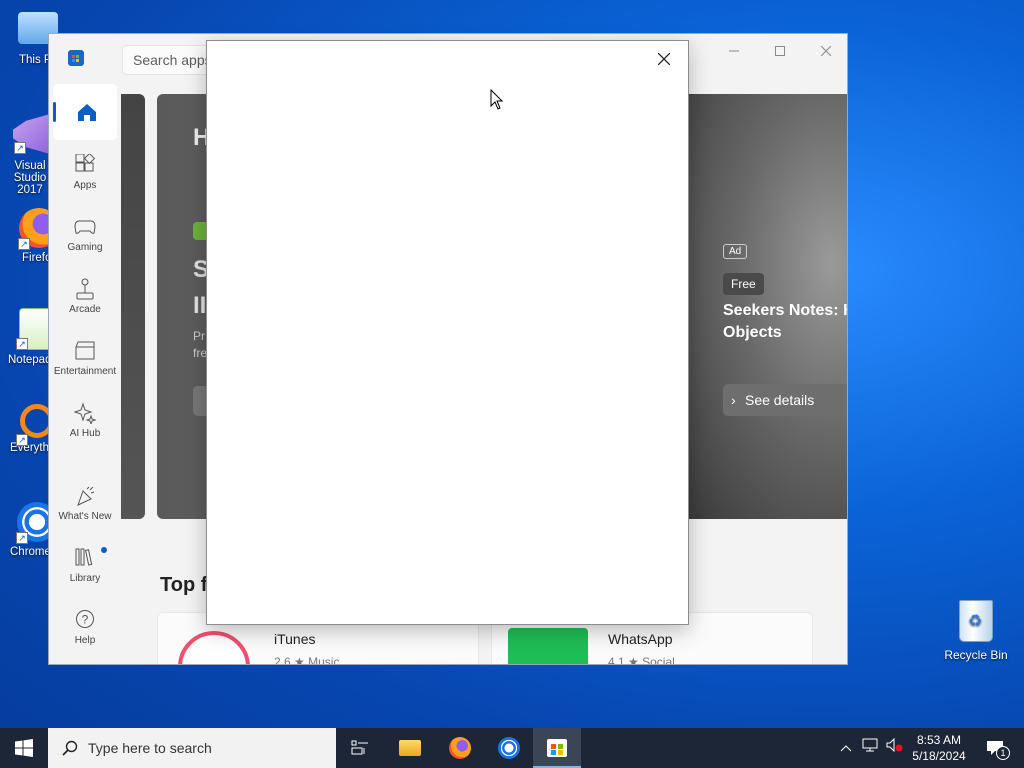 The width and height of the screenshot is (1024, 768). I want to click on show-hidden-icons-button, so click(846, 748).